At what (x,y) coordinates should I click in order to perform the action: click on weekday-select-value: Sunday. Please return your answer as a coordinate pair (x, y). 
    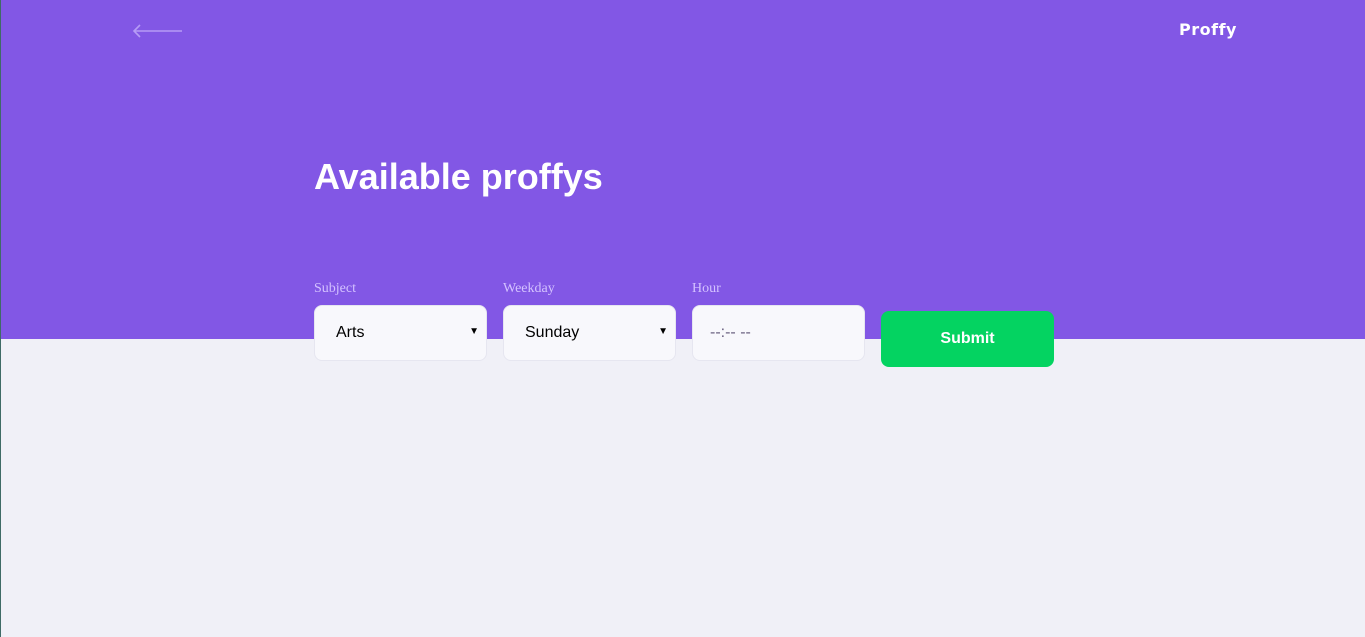
    Looking at the image, I should click on (552, 332).